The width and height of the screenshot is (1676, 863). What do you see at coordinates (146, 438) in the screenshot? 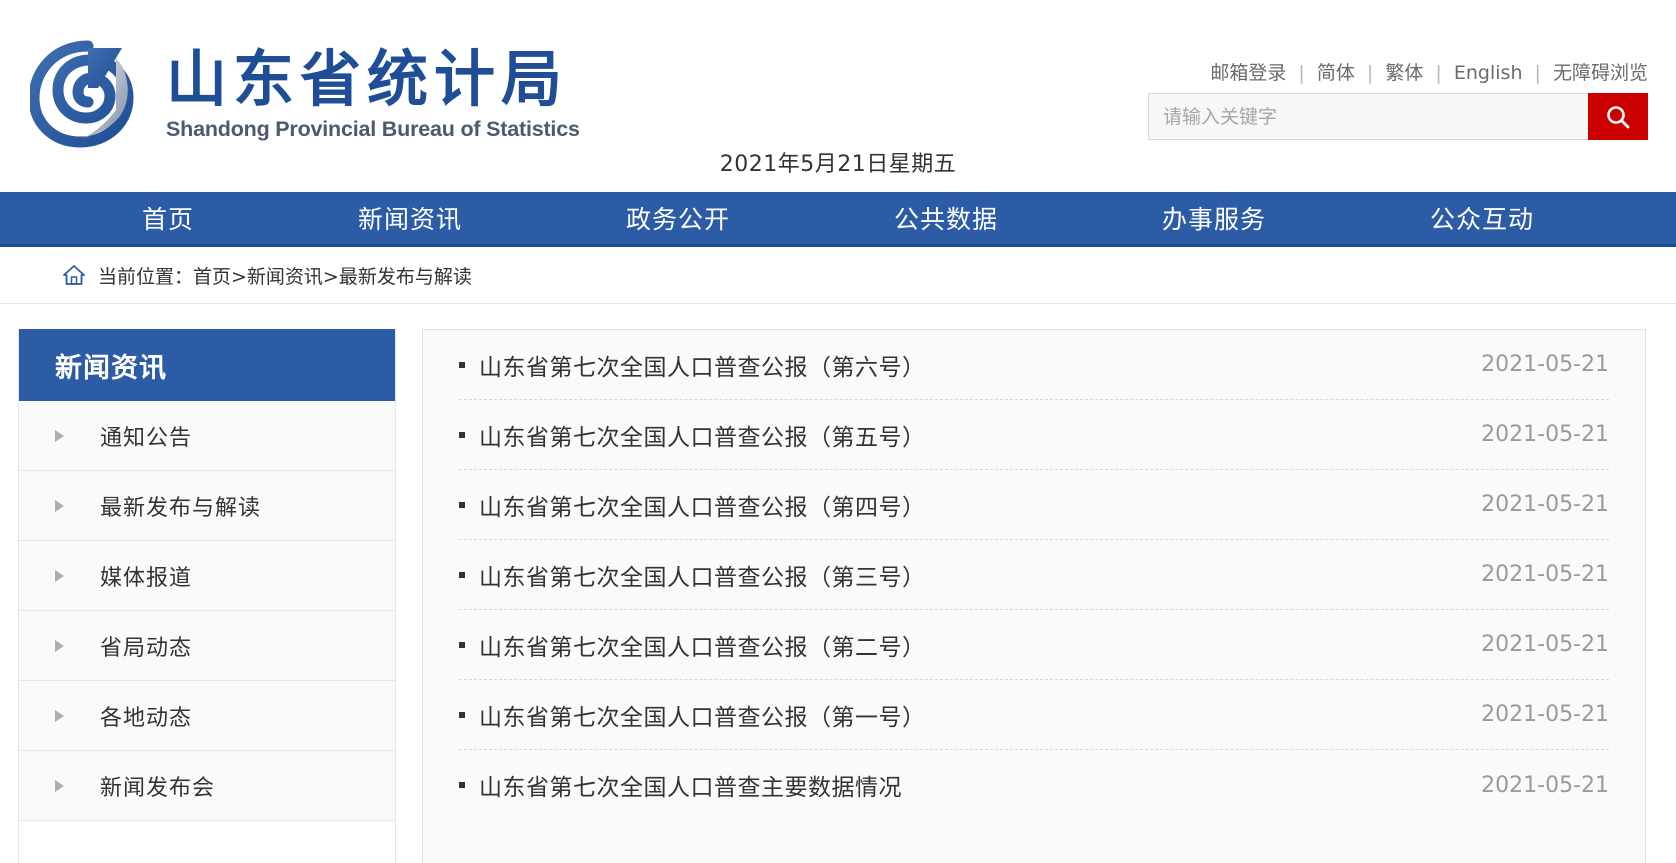
I see `sidebar-item-label: 通知公告` at bounding box center [146, 438].